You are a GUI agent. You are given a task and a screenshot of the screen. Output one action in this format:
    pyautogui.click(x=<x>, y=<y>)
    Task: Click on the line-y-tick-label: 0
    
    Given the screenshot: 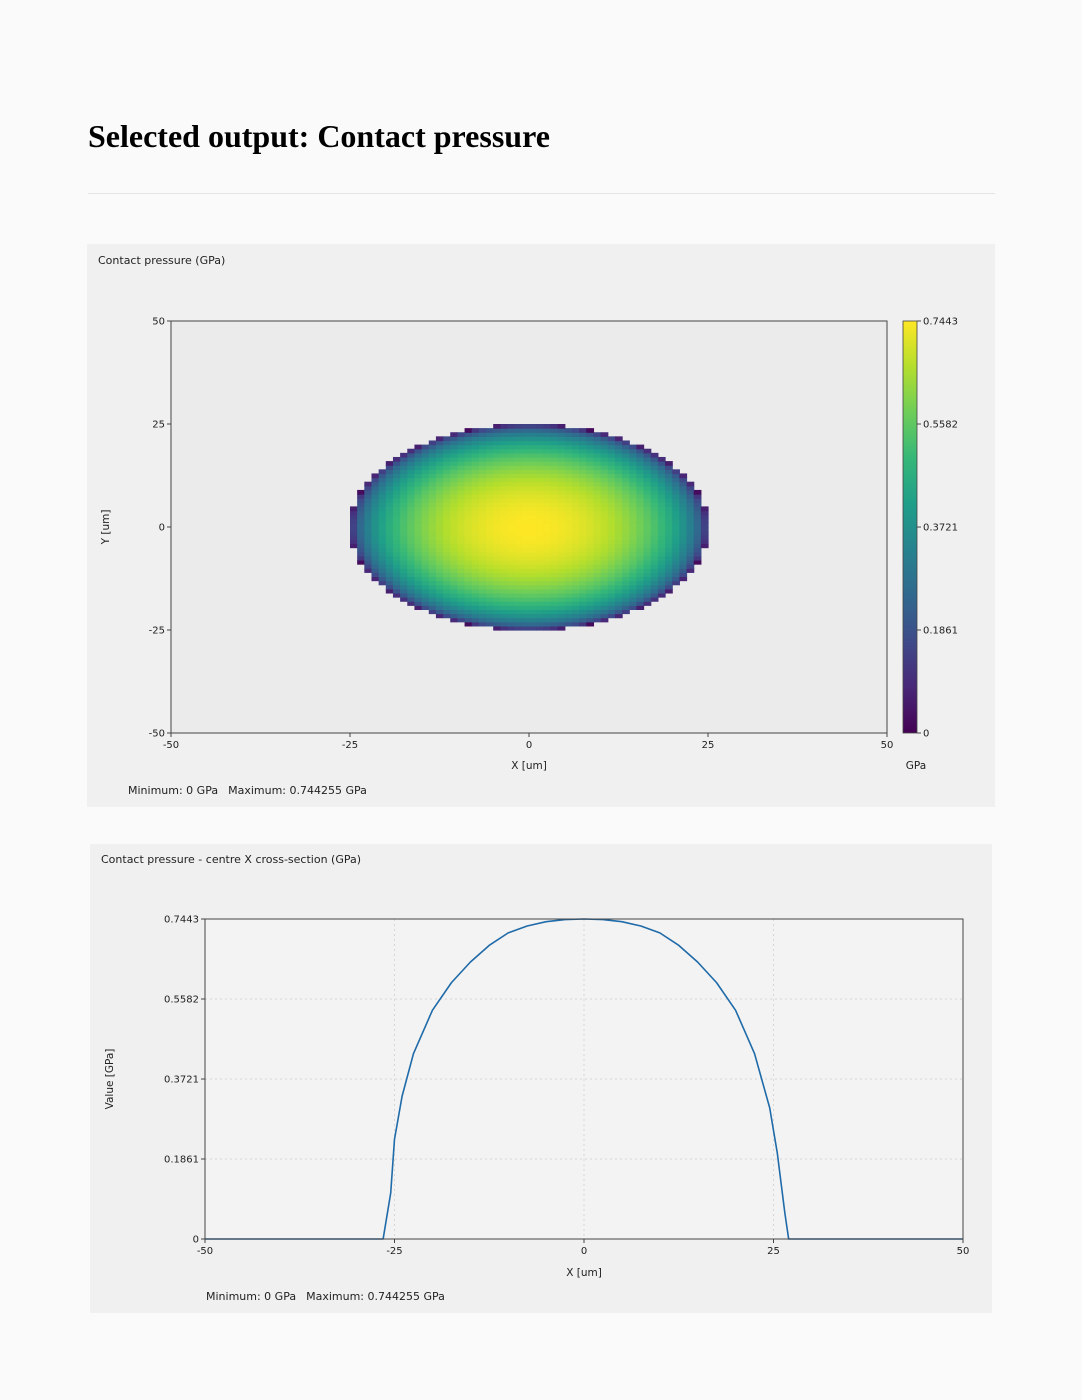 What is the action you would take?
    pyautogui.click(x=196, y=1240)
    